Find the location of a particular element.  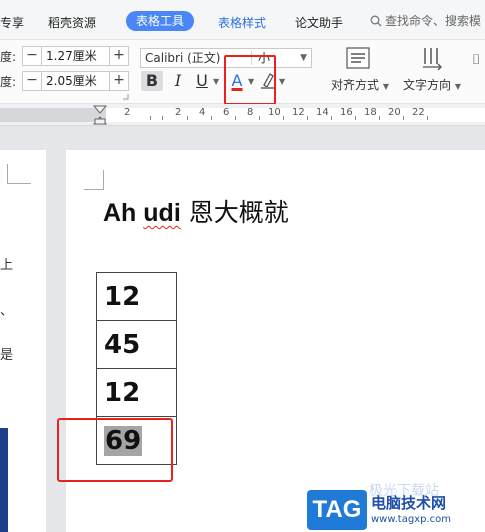

font-family-value: Calibri (正文) is located at coordinates (183, 58).